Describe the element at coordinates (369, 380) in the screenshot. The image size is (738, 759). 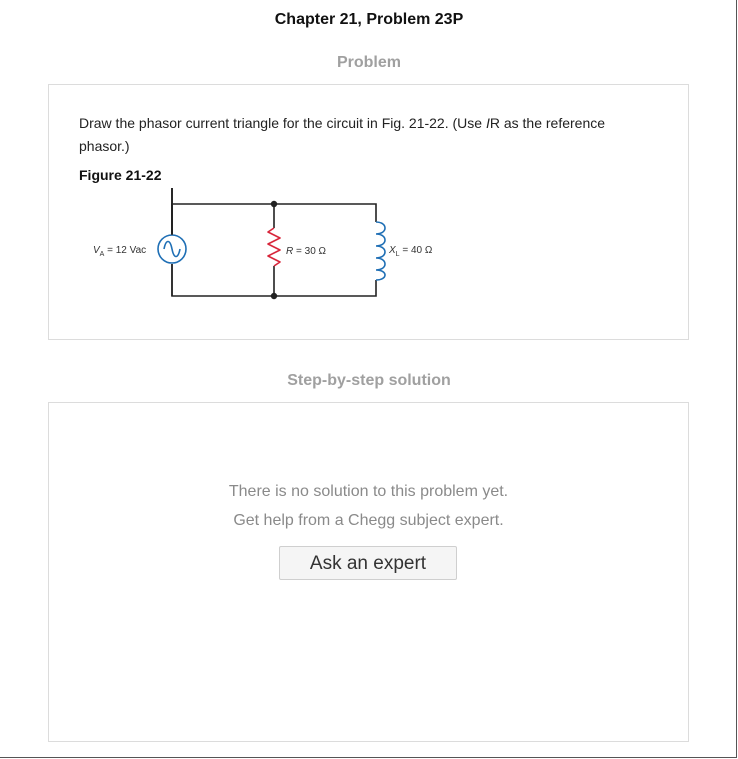
I see `solution-heading: Step-by-step solution` at that location.